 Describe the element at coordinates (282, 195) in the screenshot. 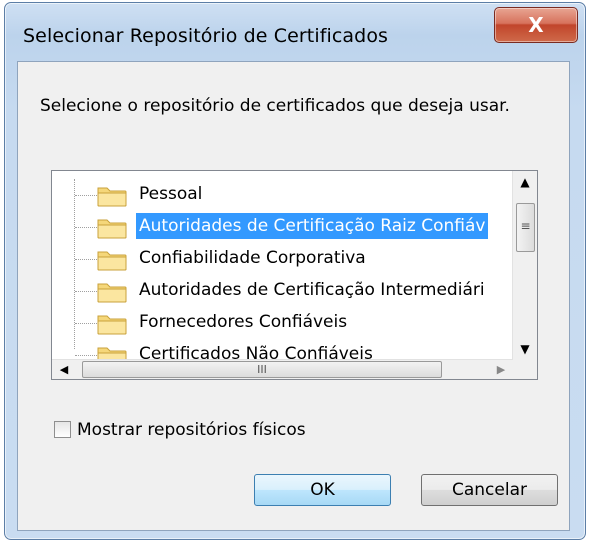

I see `tree-item: Pessoal` at that location.